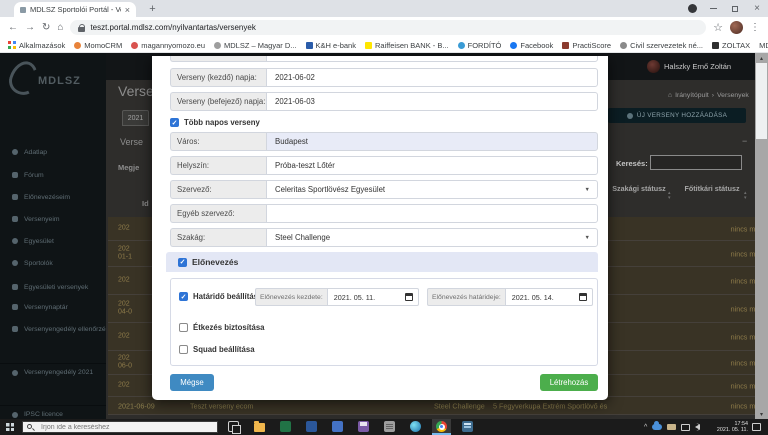 The image size is (768, 435). What do you see at coordinates (645, 427) in the screenshot?
I see `tray-chevron-icon: ^` at bounding box center [645, 427].